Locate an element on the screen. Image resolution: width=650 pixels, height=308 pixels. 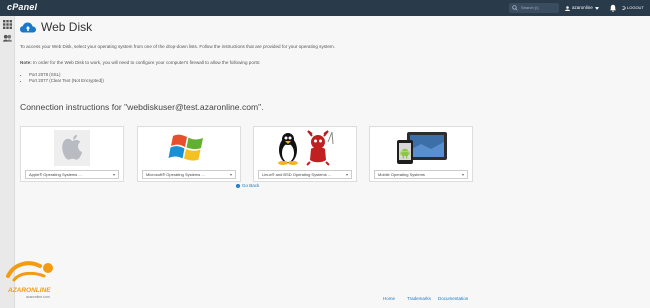
azaronline-watermark-logo: AZARONLINE azaronline.com is located at coordinates (29, 280).